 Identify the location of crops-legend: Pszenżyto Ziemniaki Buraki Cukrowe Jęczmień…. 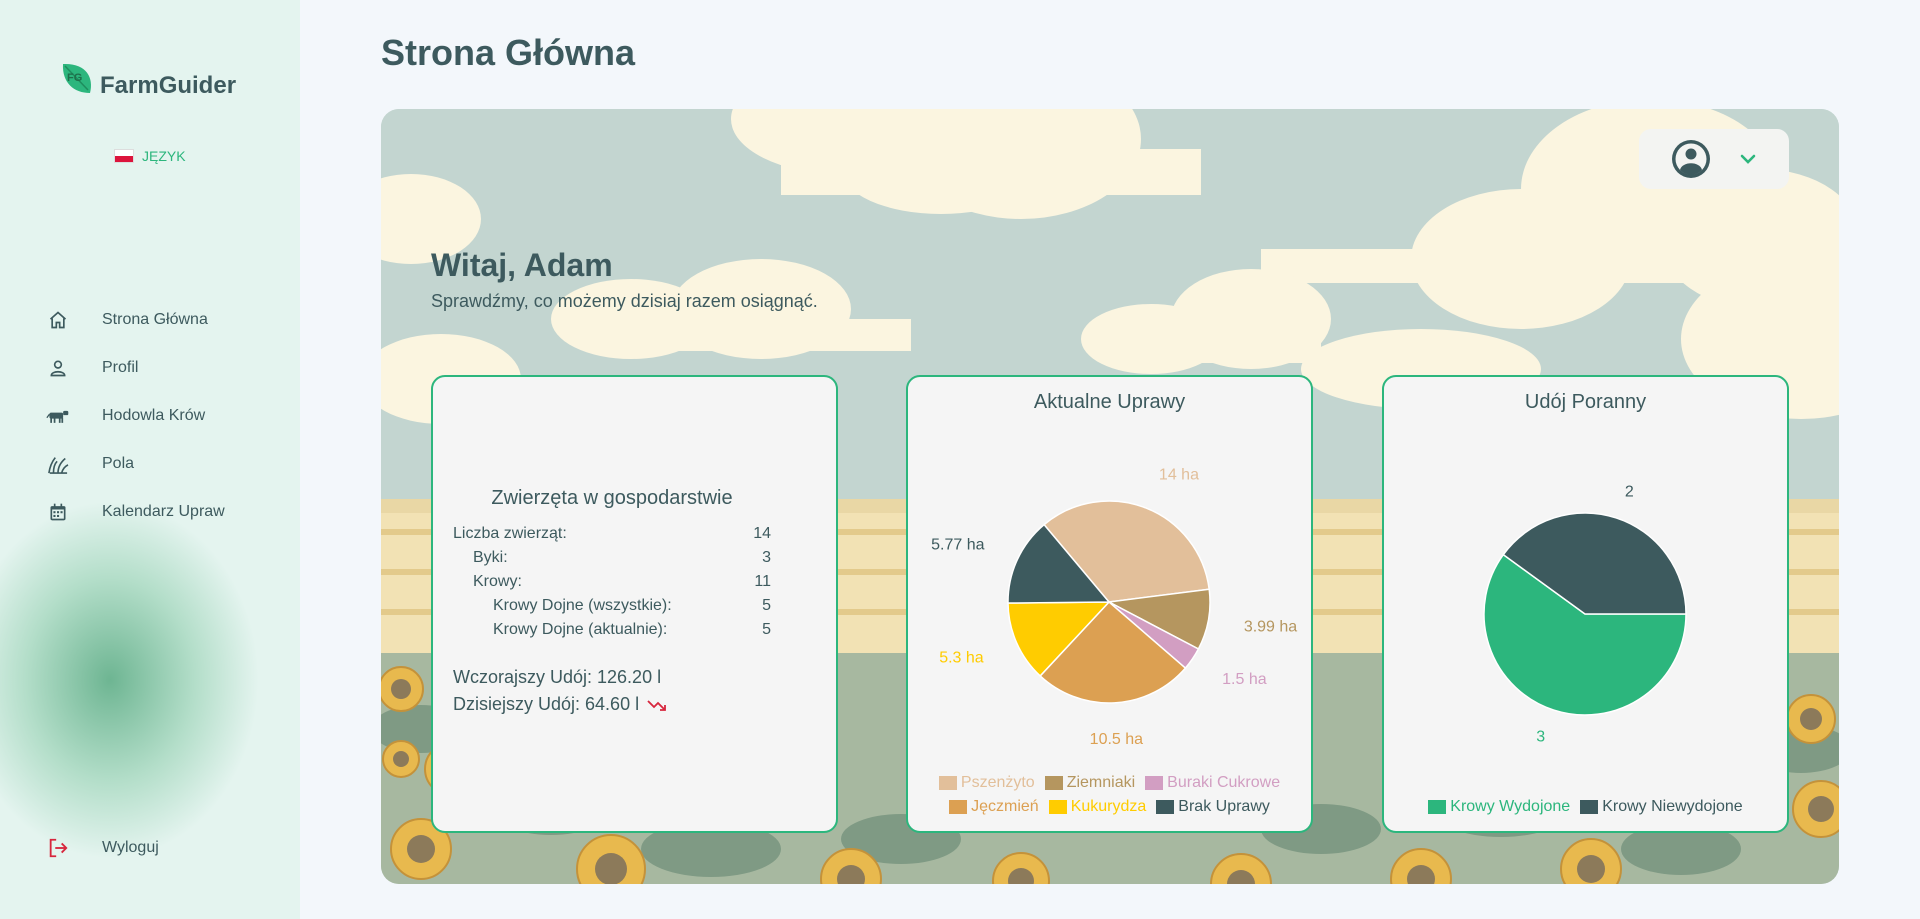
(1109, 795).